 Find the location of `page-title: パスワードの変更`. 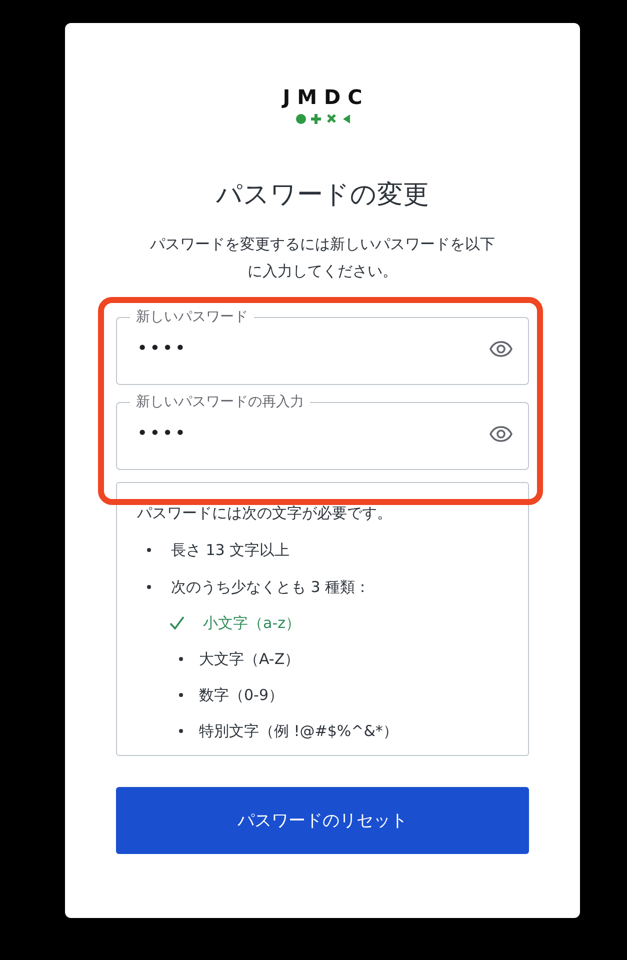

page-title: パスワードの変更 is located at coordinates (322, 195).